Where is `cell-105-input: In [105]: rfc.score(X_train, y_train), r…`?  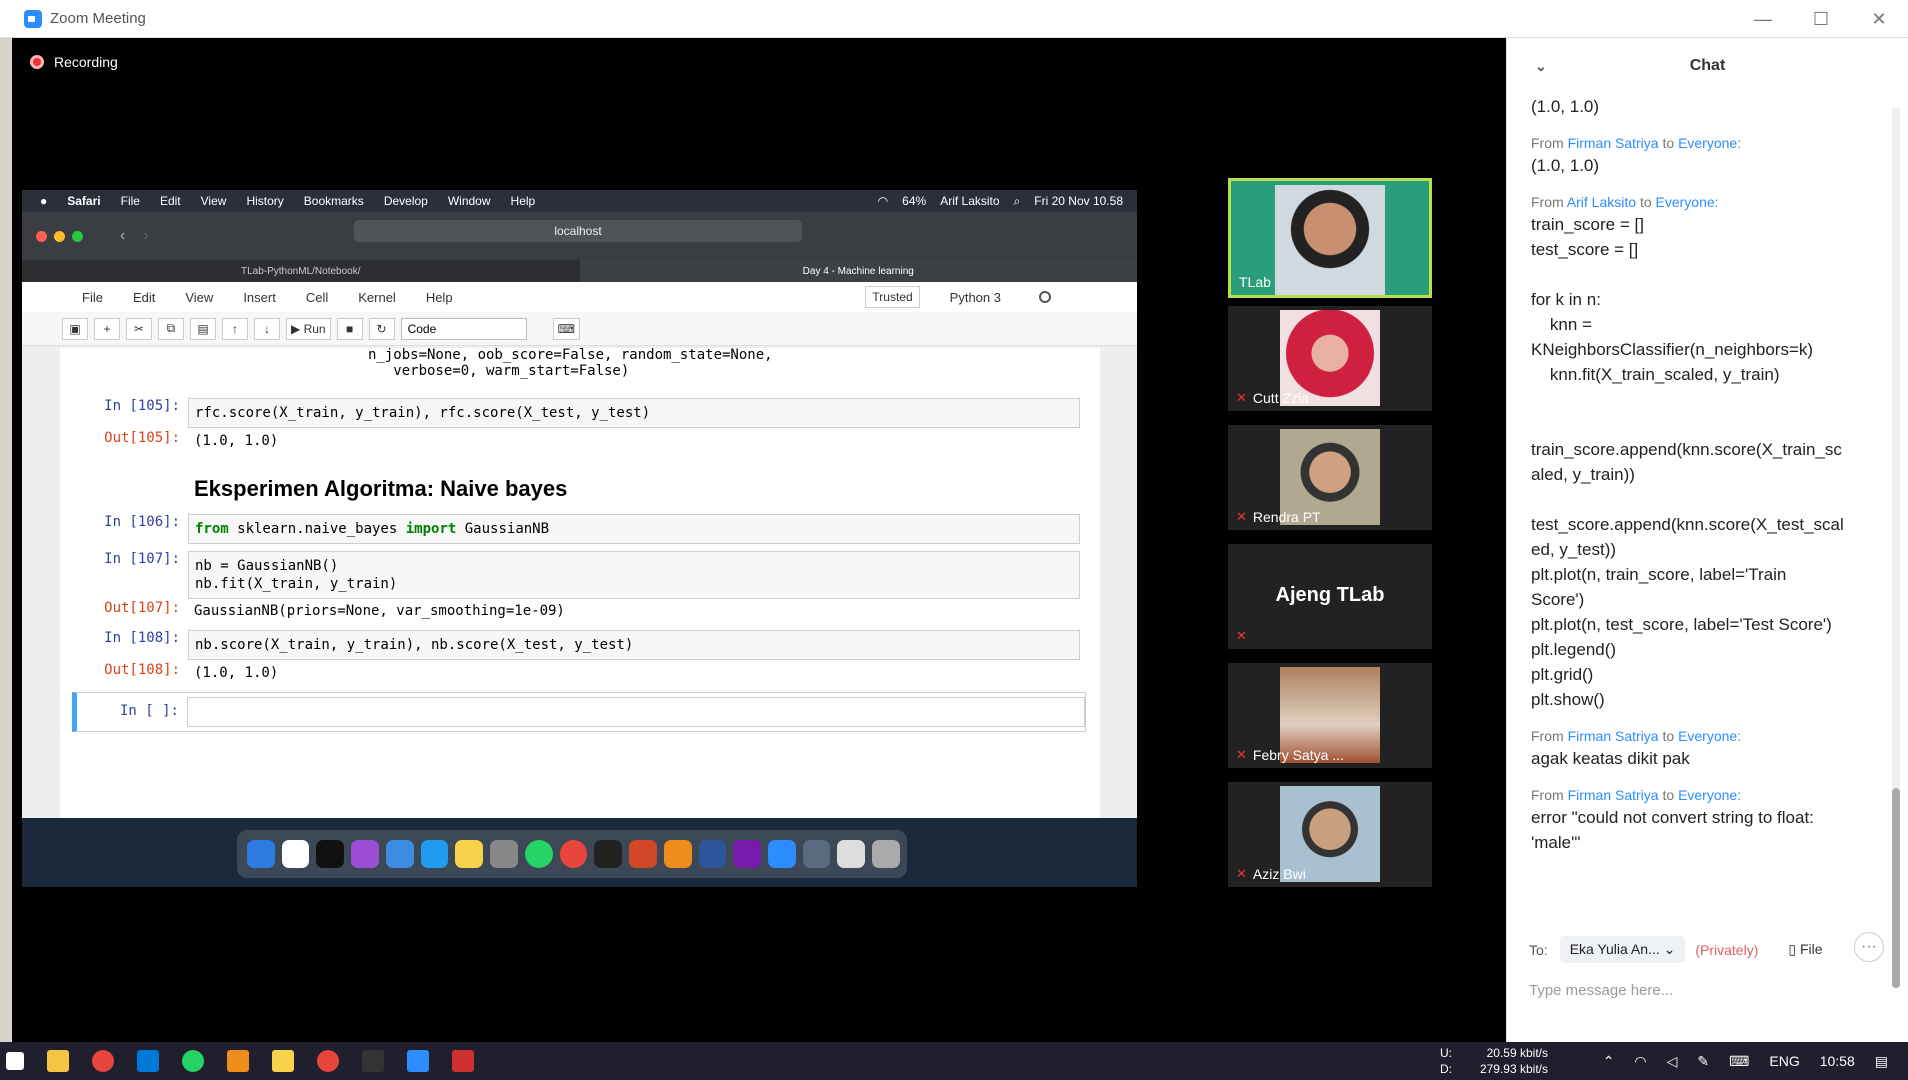
cell-105-input: In [105]: rfc.score(X_train, y_train), r… is located at coordinates (585, 413).